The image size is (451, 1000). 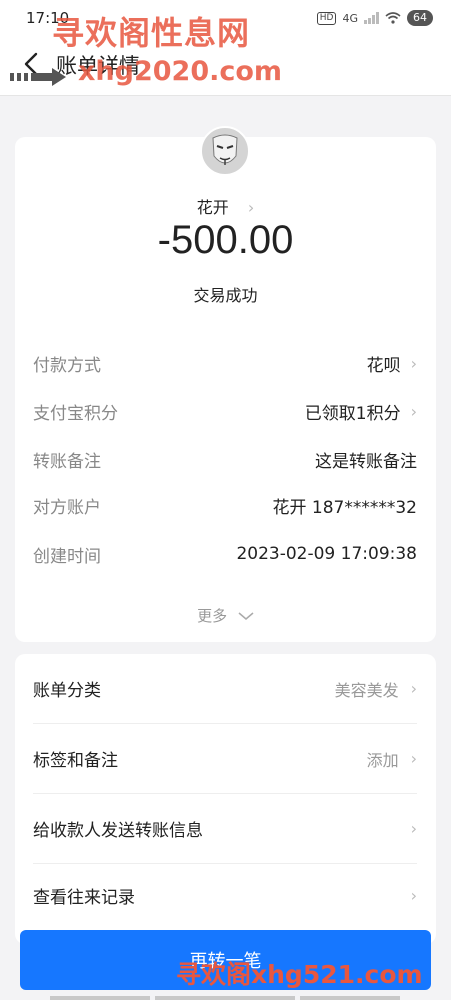 I want to click on detail-label: 支付宝积分, so click(x=75, y=413).